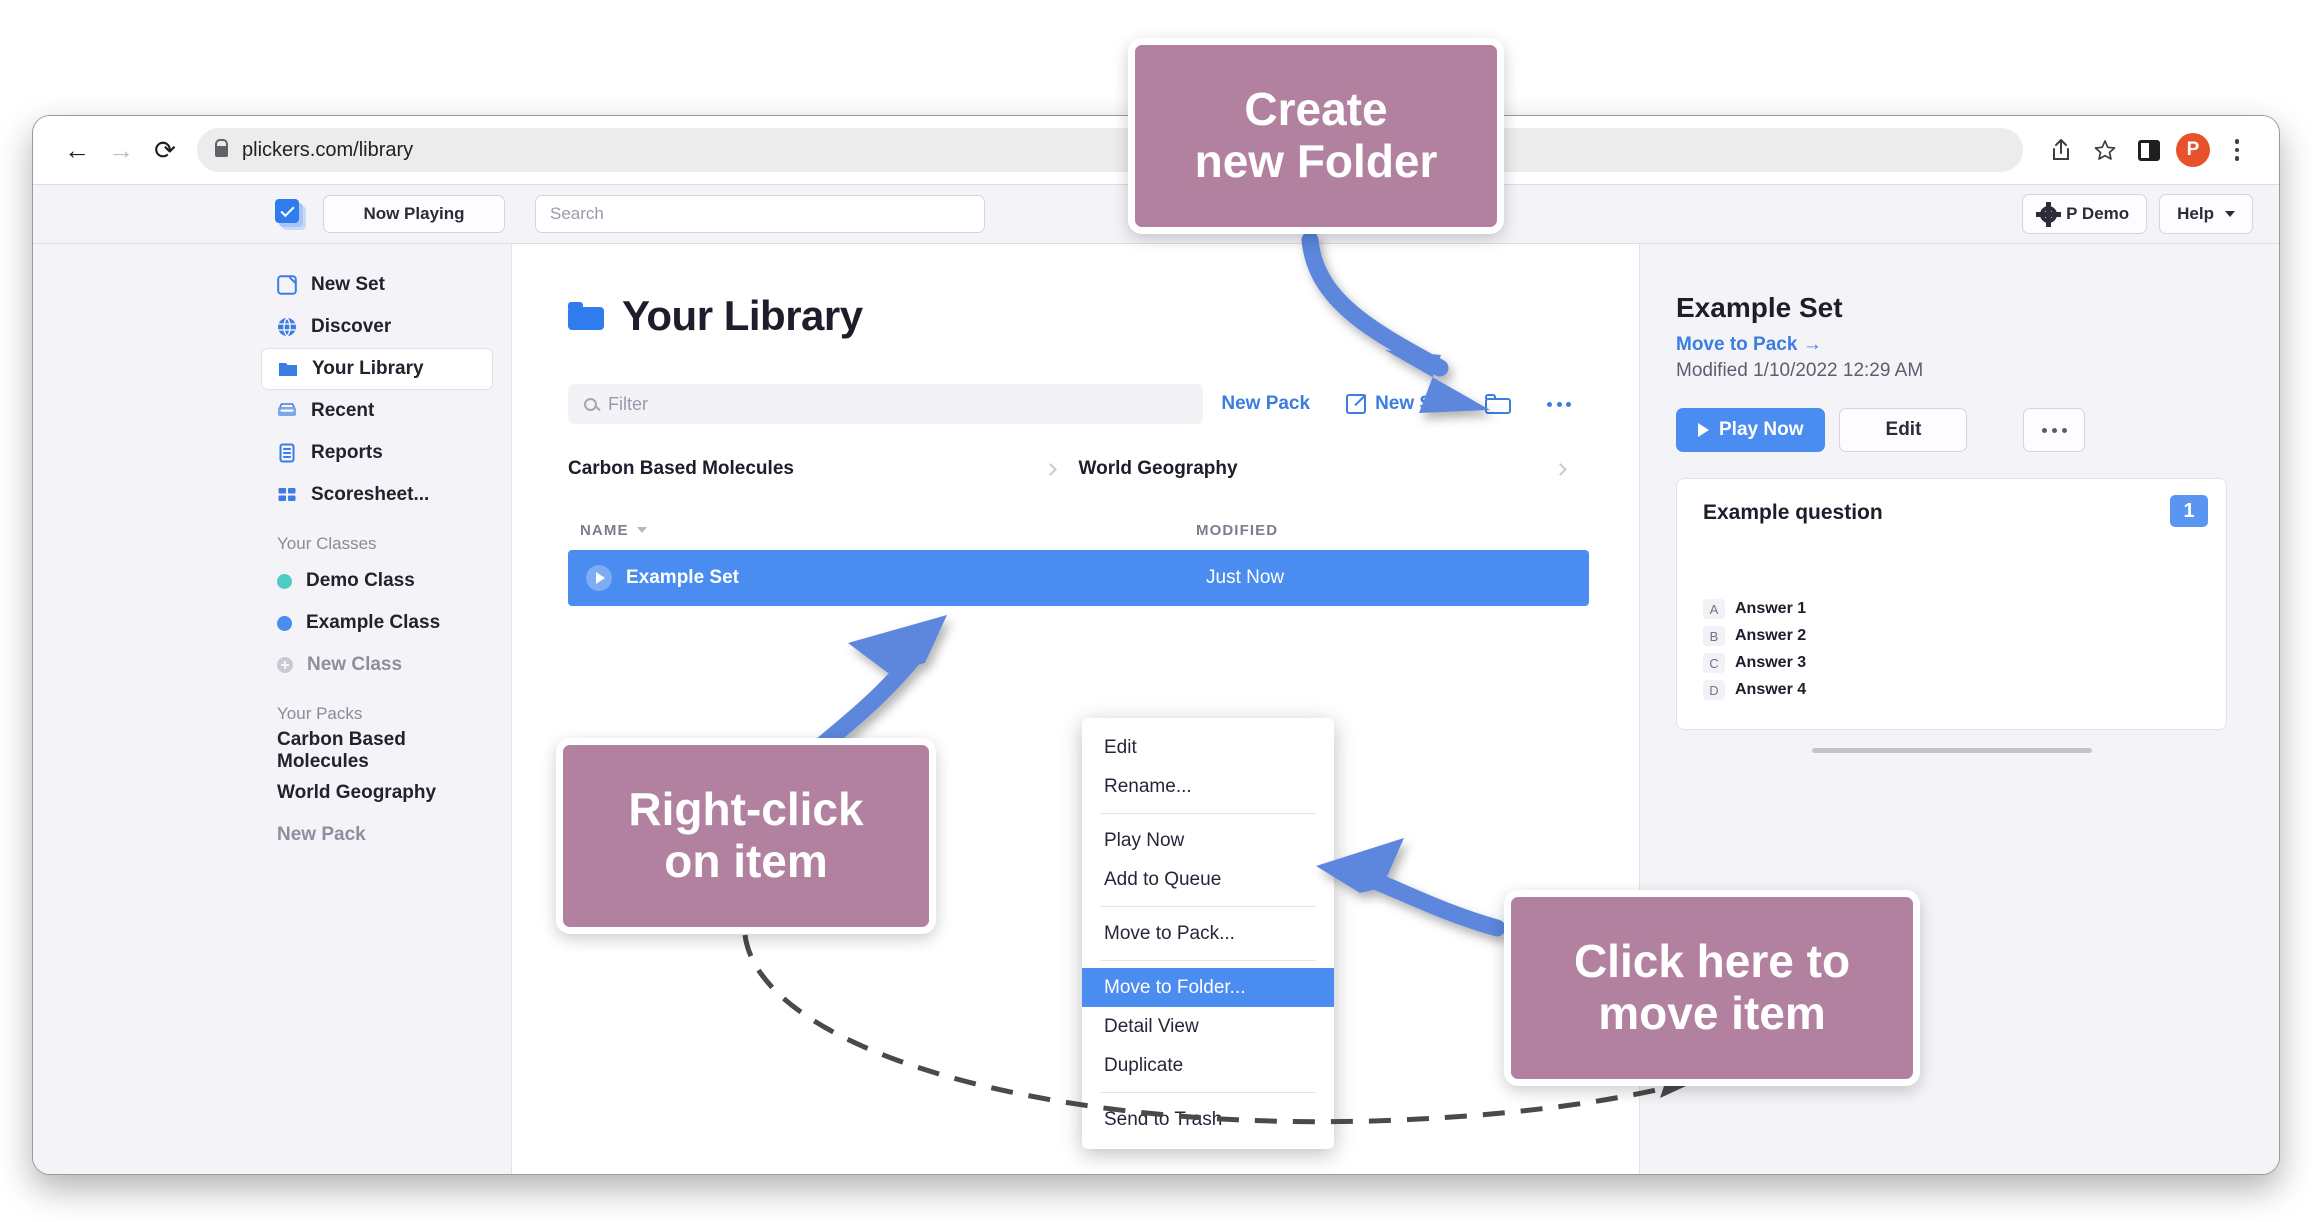 This screenshot has width=2312, height=1222. I want to click on share-icon, so click(2061, 150).